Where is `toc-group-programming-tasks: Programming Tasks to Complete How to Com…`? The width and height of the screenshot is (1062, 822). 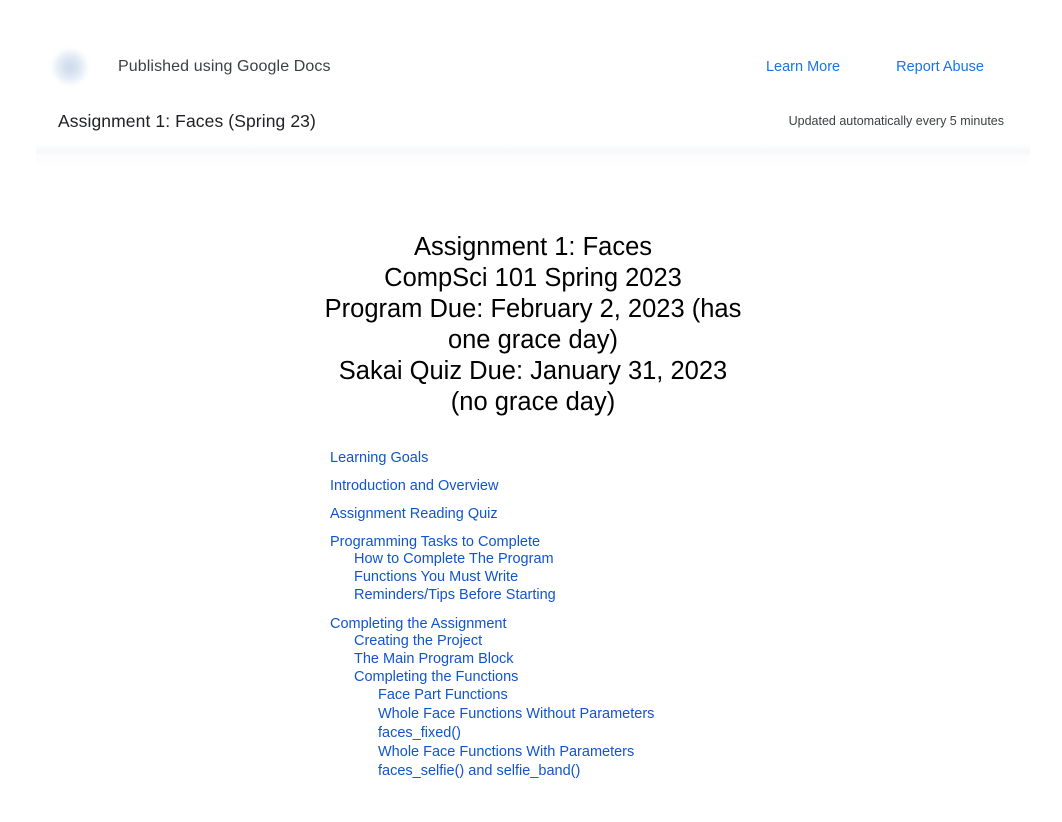
toc-group-programming-tasks: Programming Tasks to Complete How to Com… is located at coordinates (606, 569).